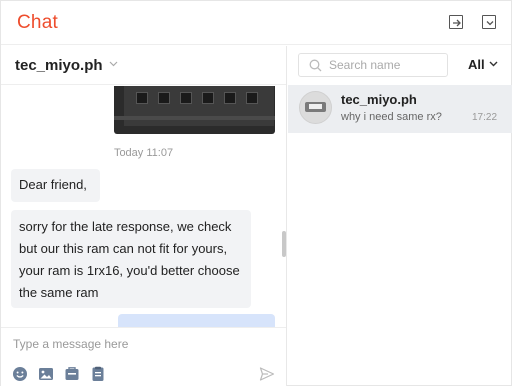  What do you see at coordinates (143, 153) in the screenshot?
I see `message-timestamp: Today 11:07` at bounding box center [143, 153].